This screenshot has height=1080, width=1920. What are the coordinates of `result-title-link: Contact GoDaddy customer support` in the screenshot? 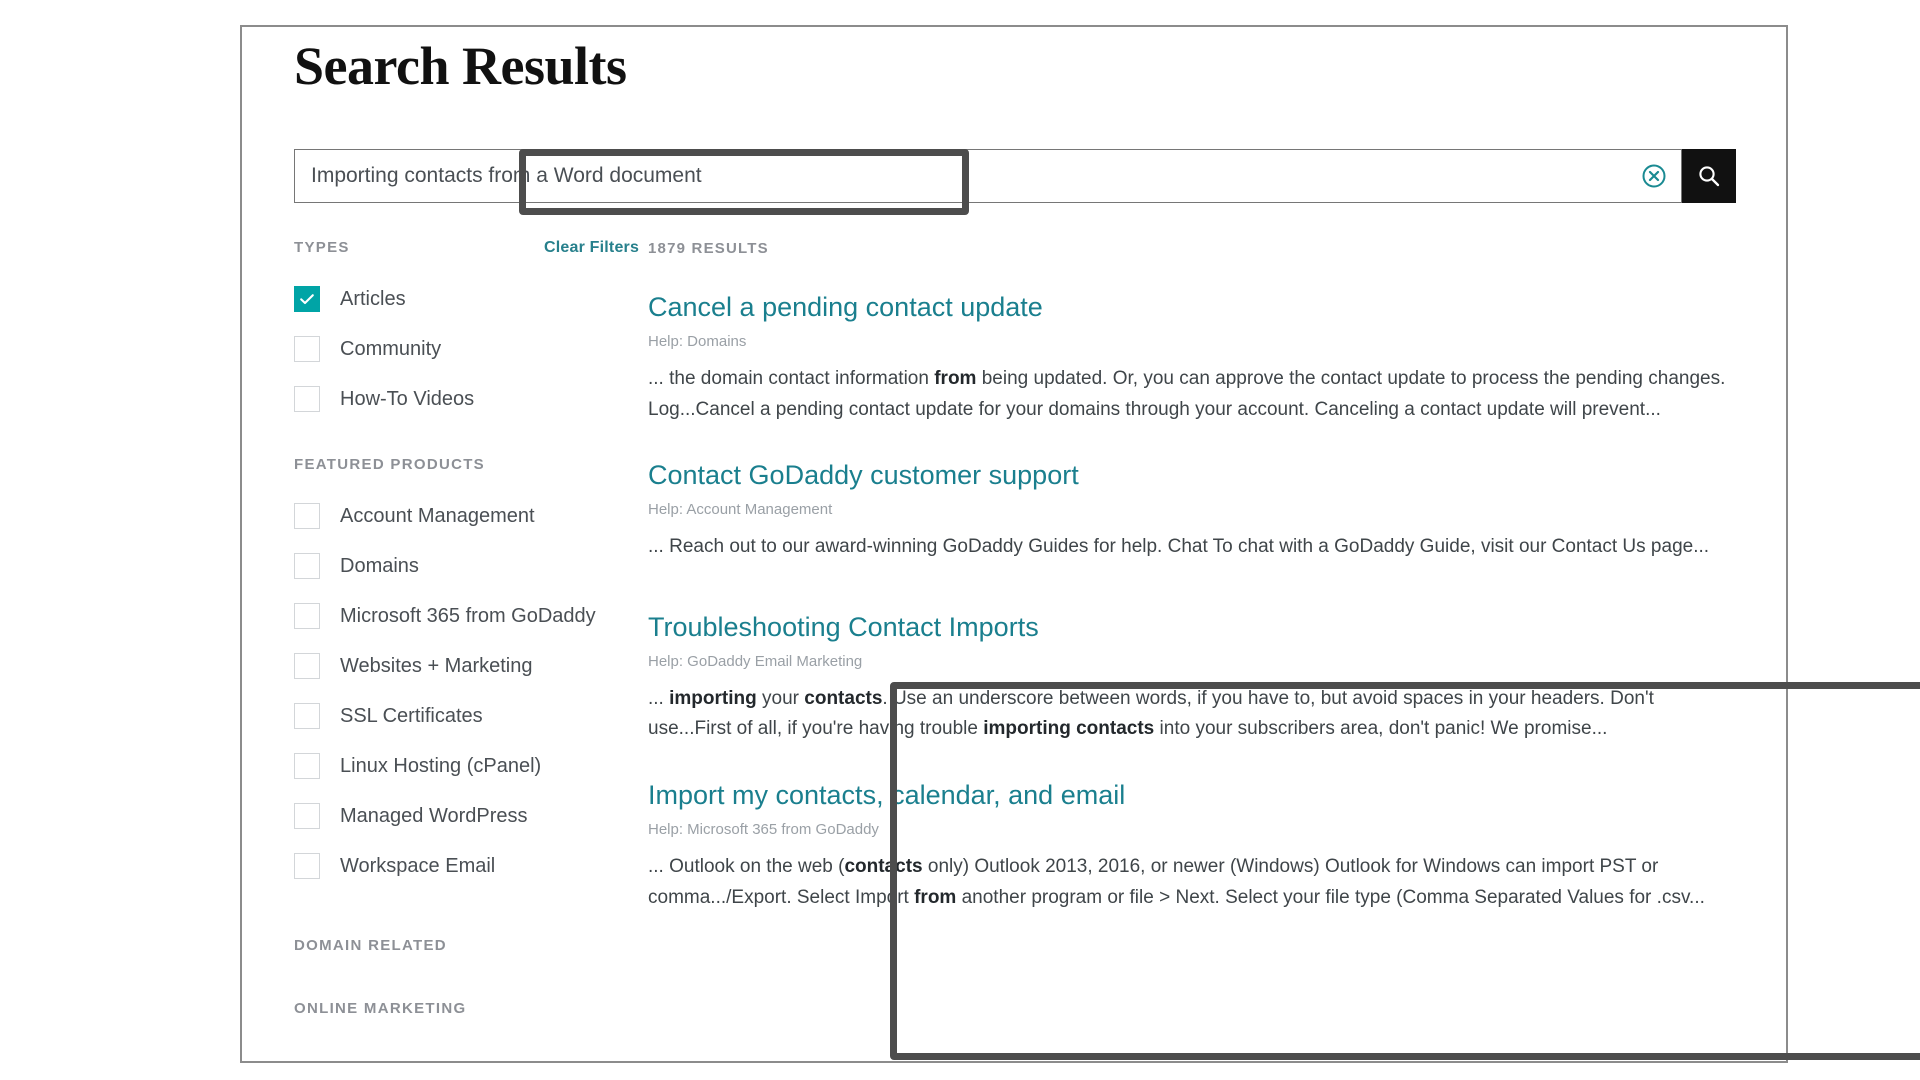 It's located at (1188, 476).